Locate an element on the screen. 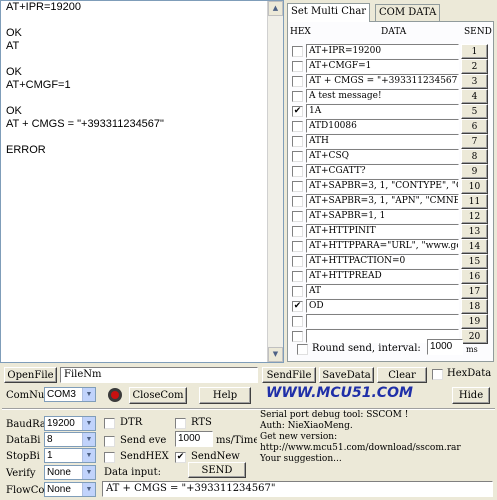  multi-send-button: 6 is located at coordinates (474, 126).